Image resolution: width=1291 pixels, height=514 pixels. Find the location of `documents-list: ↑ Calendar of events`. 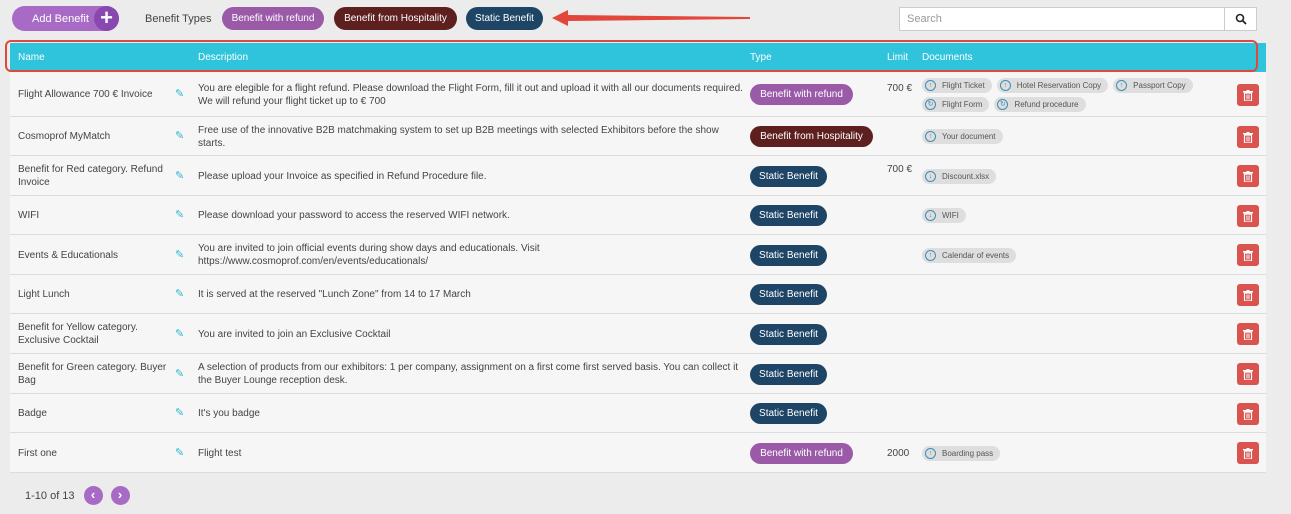

documents-list: ↑ Calendar of events is located at coordinates (1067, 255).